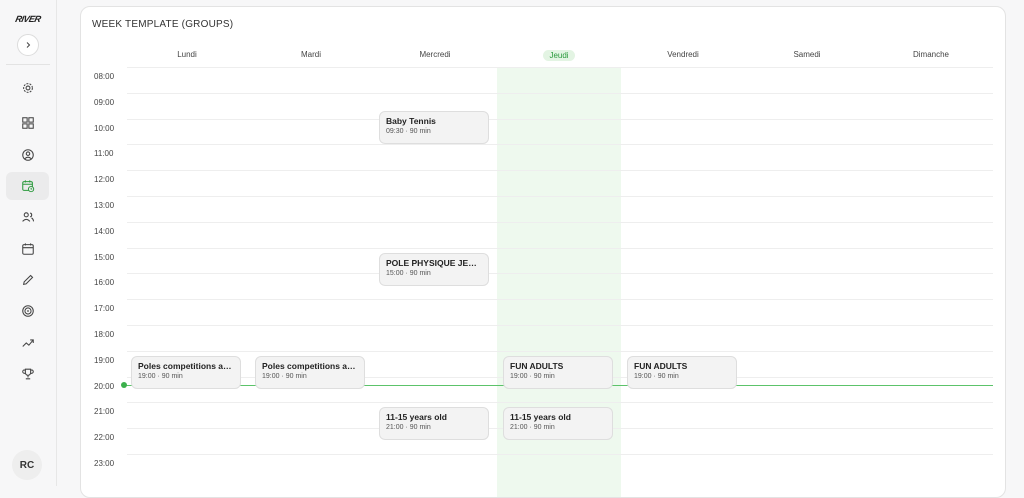 This screenshot has width=1024, height=498. Describe the element at coordinates (104, 438) in the screenshot. I see `hour-label: 22:00` at that location.